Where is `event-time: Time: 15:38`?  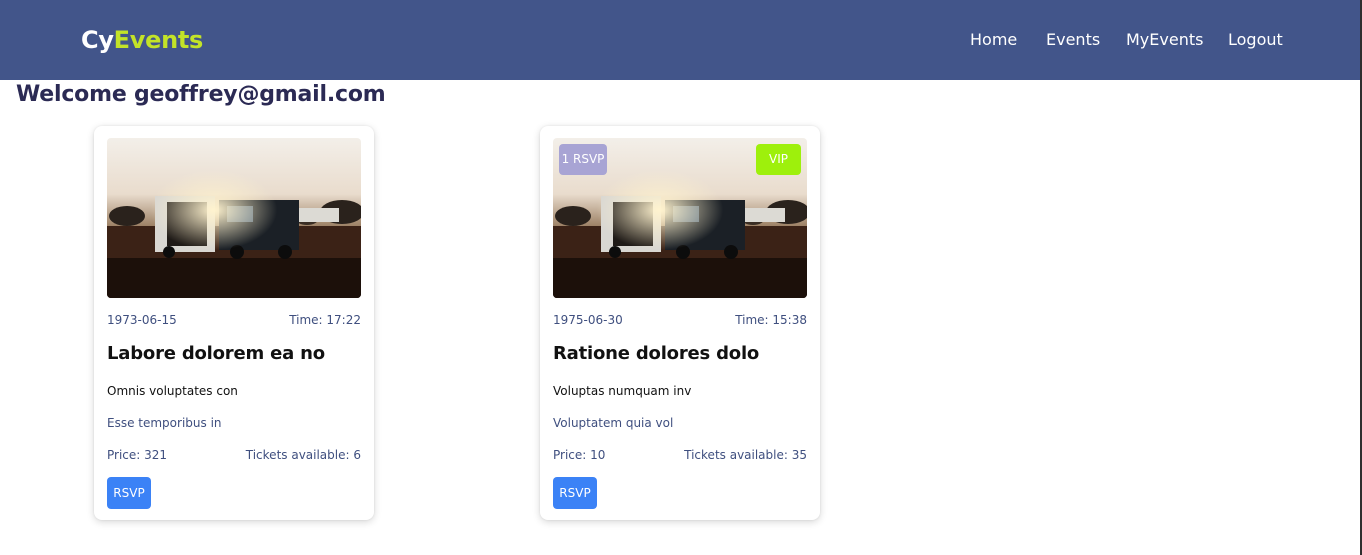 event-time: Time: 15:38 is located at coordinates (771, 320).